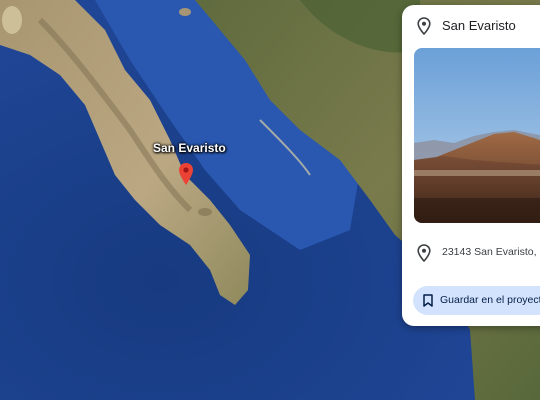 The height and width of the screenshot is (400, 540). What do you see at coordinates (491, 252) in the screenshot?
I see `address-text: 23143 San Evaristo, B.` at bounding box center [491, 252].